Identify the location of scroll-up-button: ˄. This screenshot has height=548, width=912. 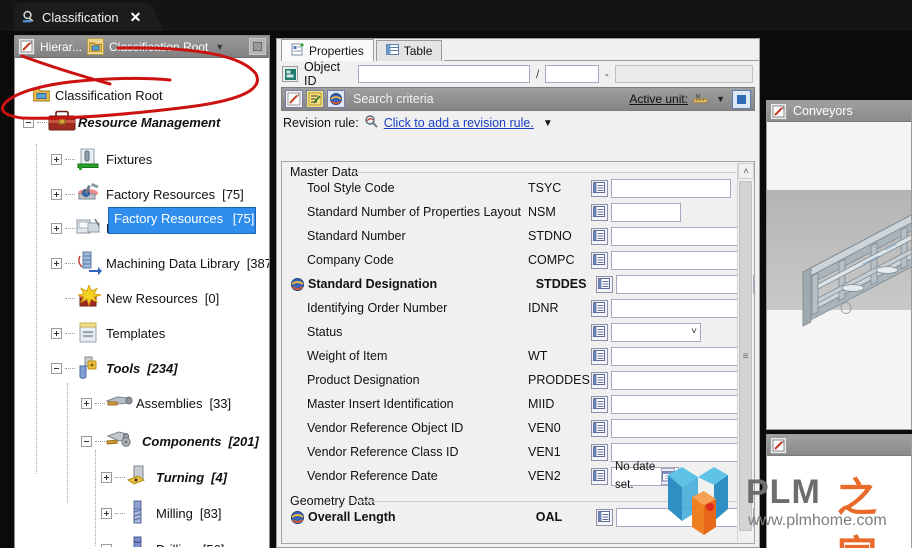
(746, 171).